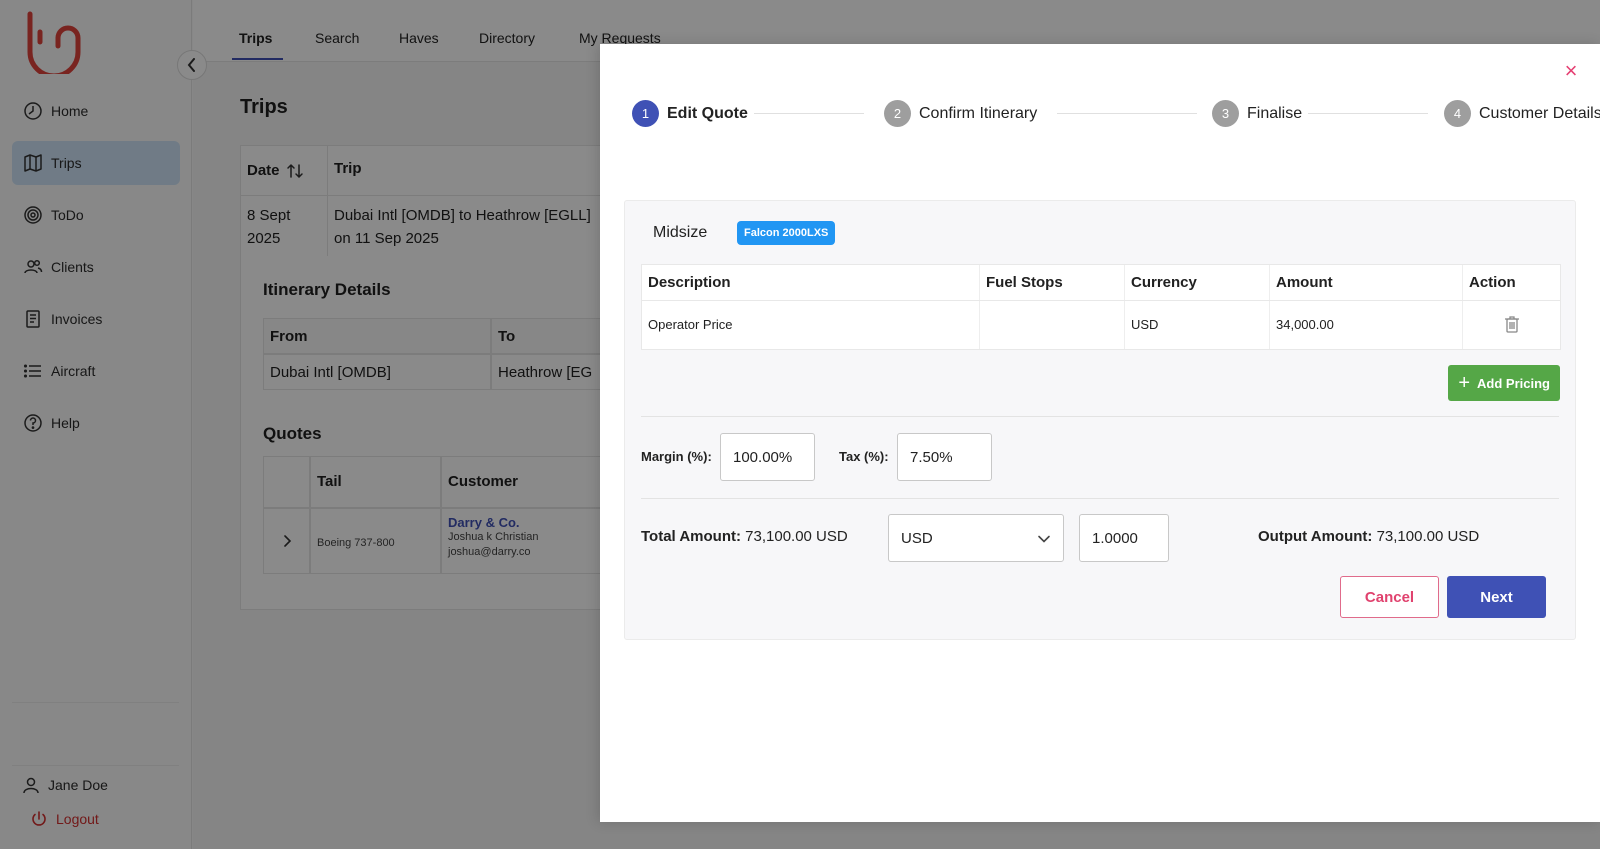 This screenshot has height=849, width=1600. I want to click on step-number: 3, so click(1225, 113).